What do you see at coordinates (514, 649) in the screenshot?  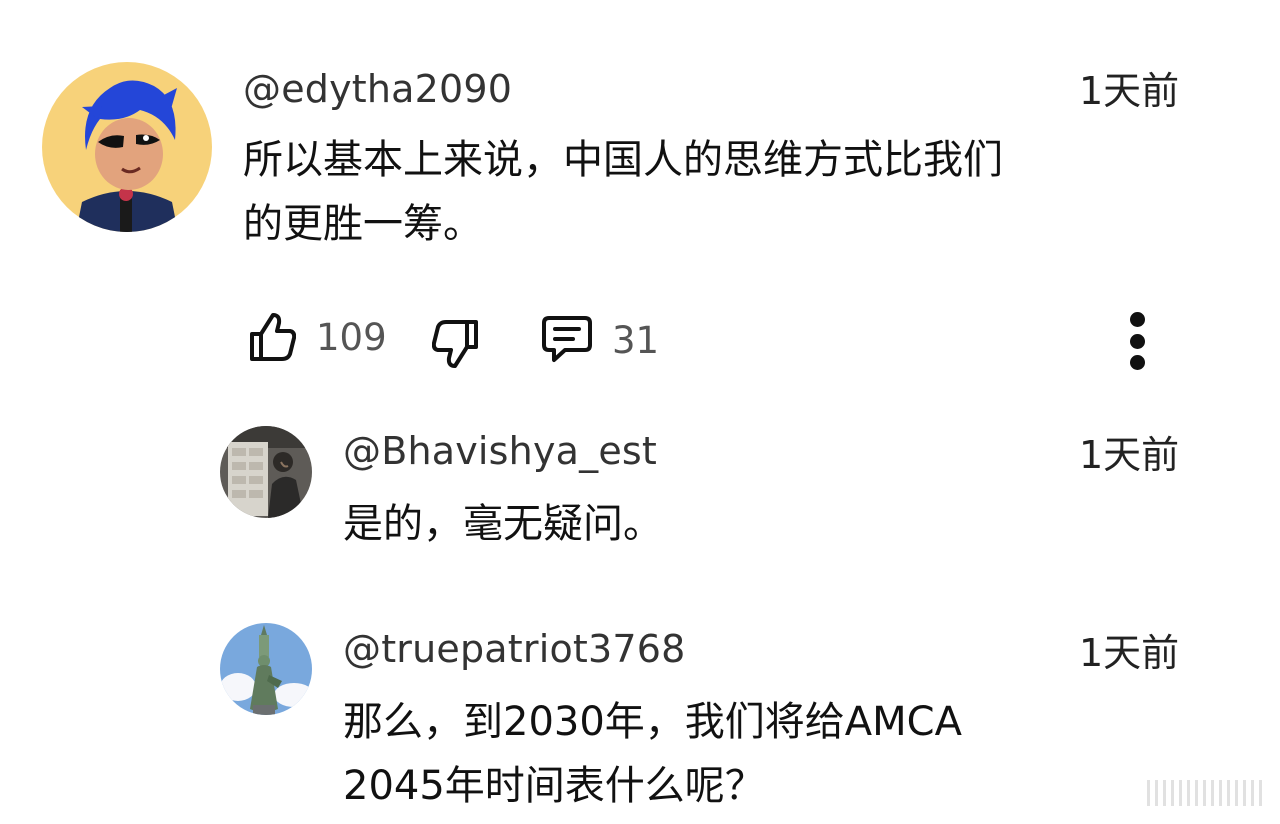 I see `username: @truepatriot3768` at bounding box center [514, 649].